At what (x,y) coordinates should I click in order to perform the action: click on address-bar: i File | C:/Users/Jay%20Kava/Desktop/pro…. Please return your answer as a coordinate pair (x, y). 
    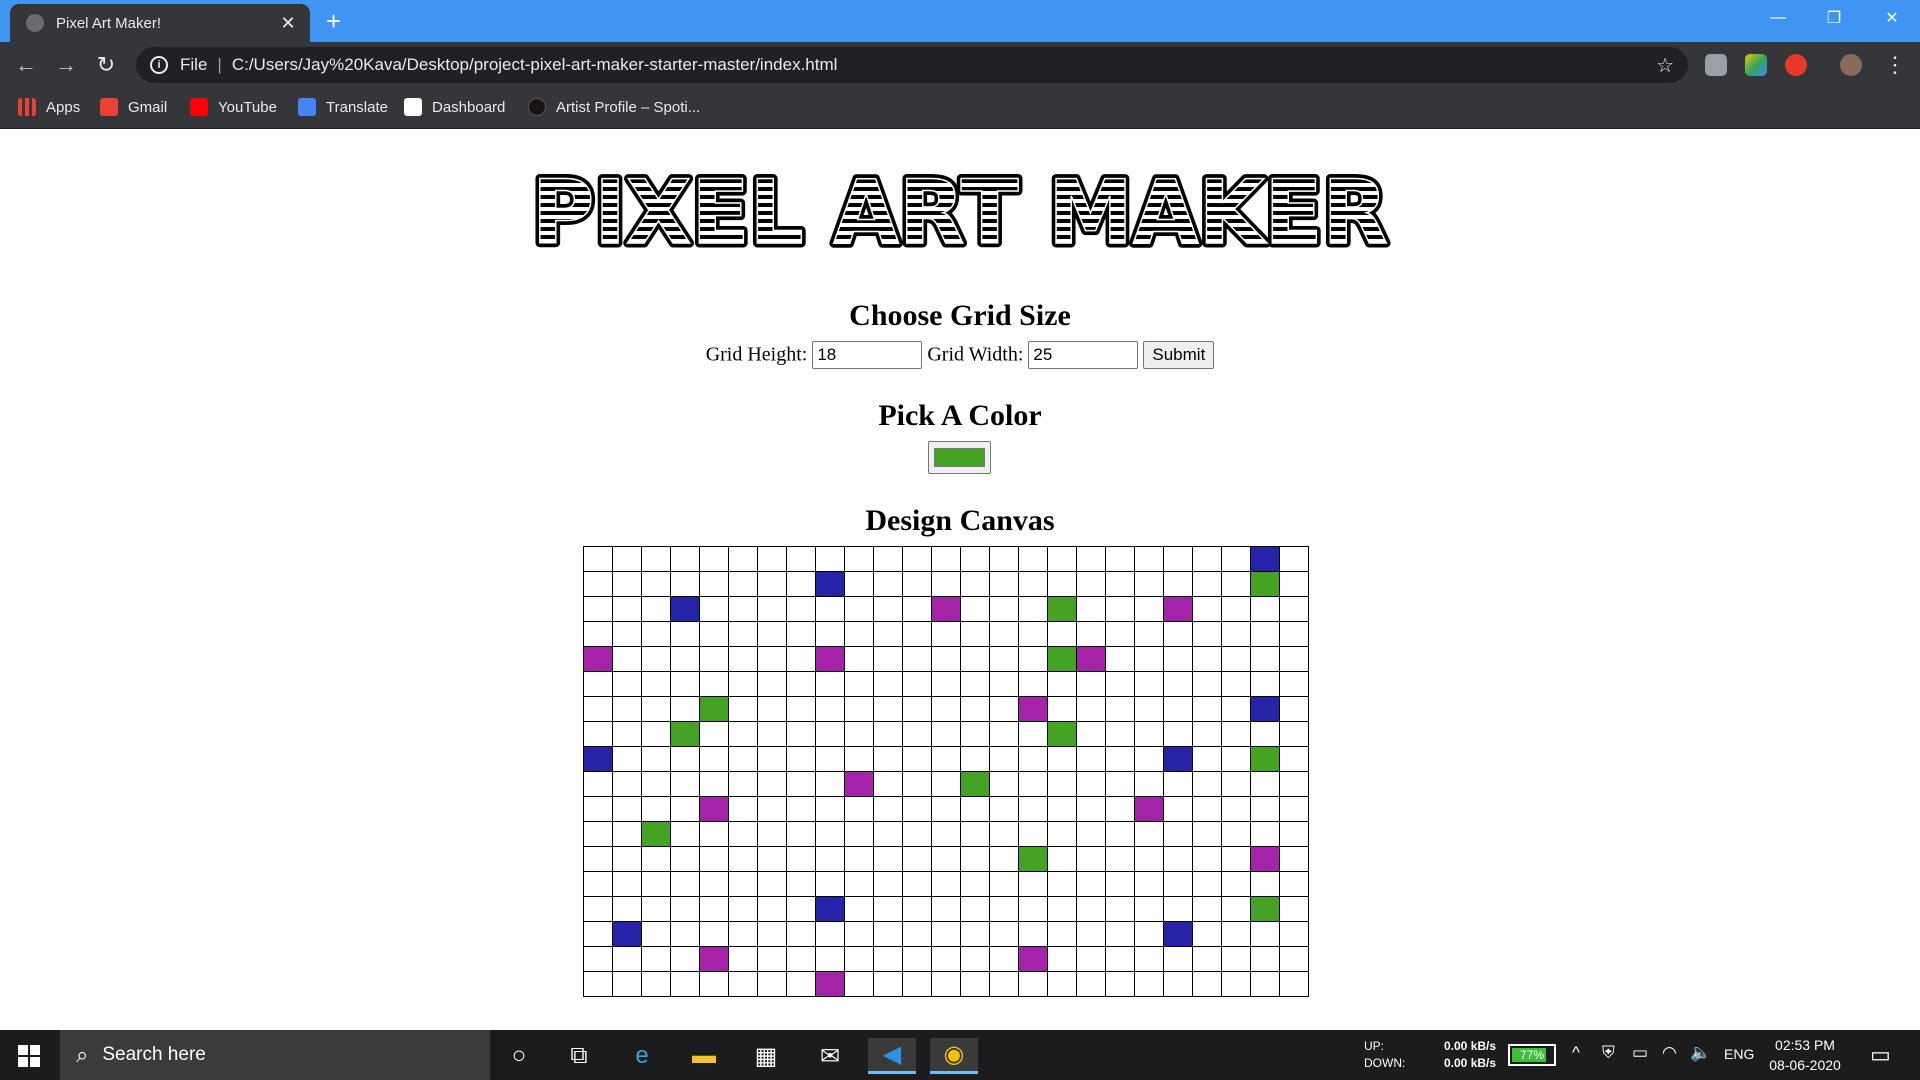
    Looking at the image, I should click on (912, 65).